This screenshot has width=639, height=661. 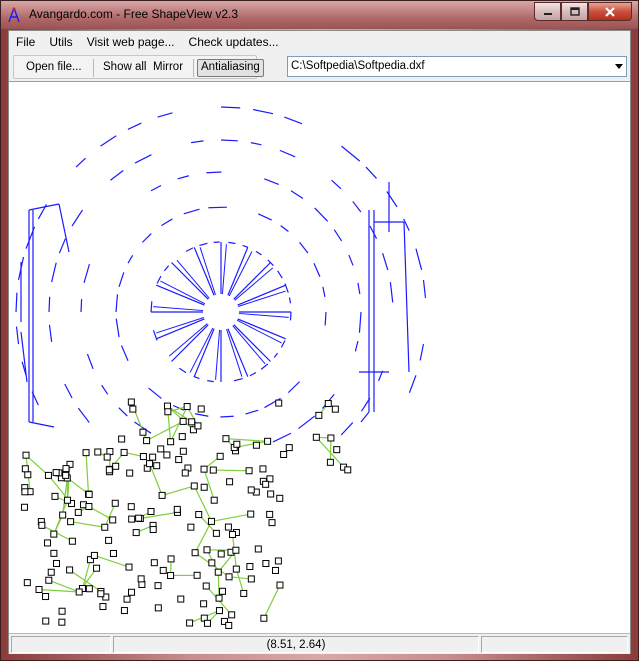 What do you see at coordinates (610, 11) in the screenshot?
I see `close-button` at bounding box center [610, 11].